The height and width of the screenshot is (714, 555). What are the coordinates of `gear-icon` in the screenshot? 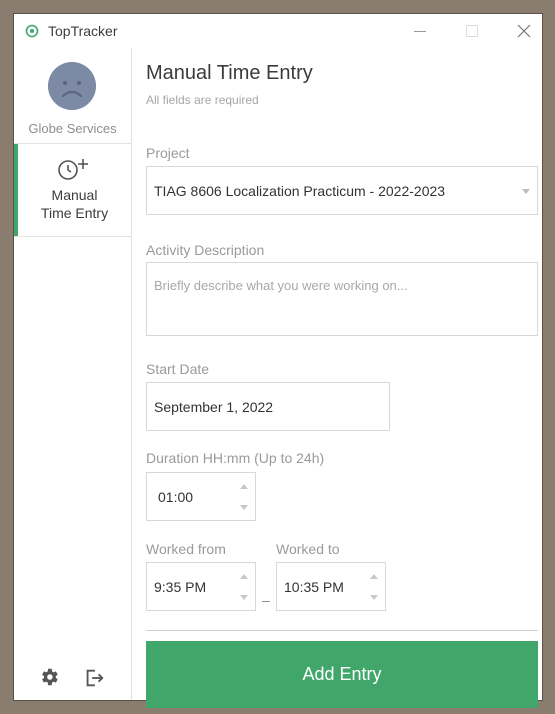 It's located at (49, 677).